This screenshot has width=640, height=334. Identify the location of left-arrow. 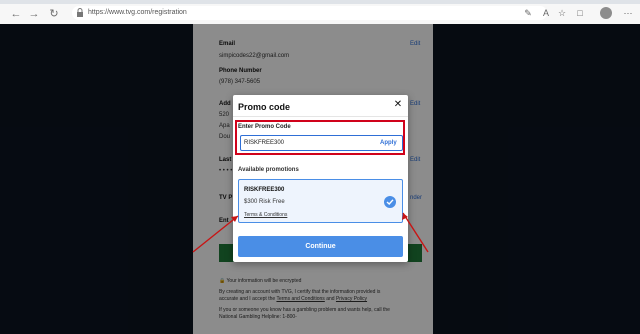
(215, 234).